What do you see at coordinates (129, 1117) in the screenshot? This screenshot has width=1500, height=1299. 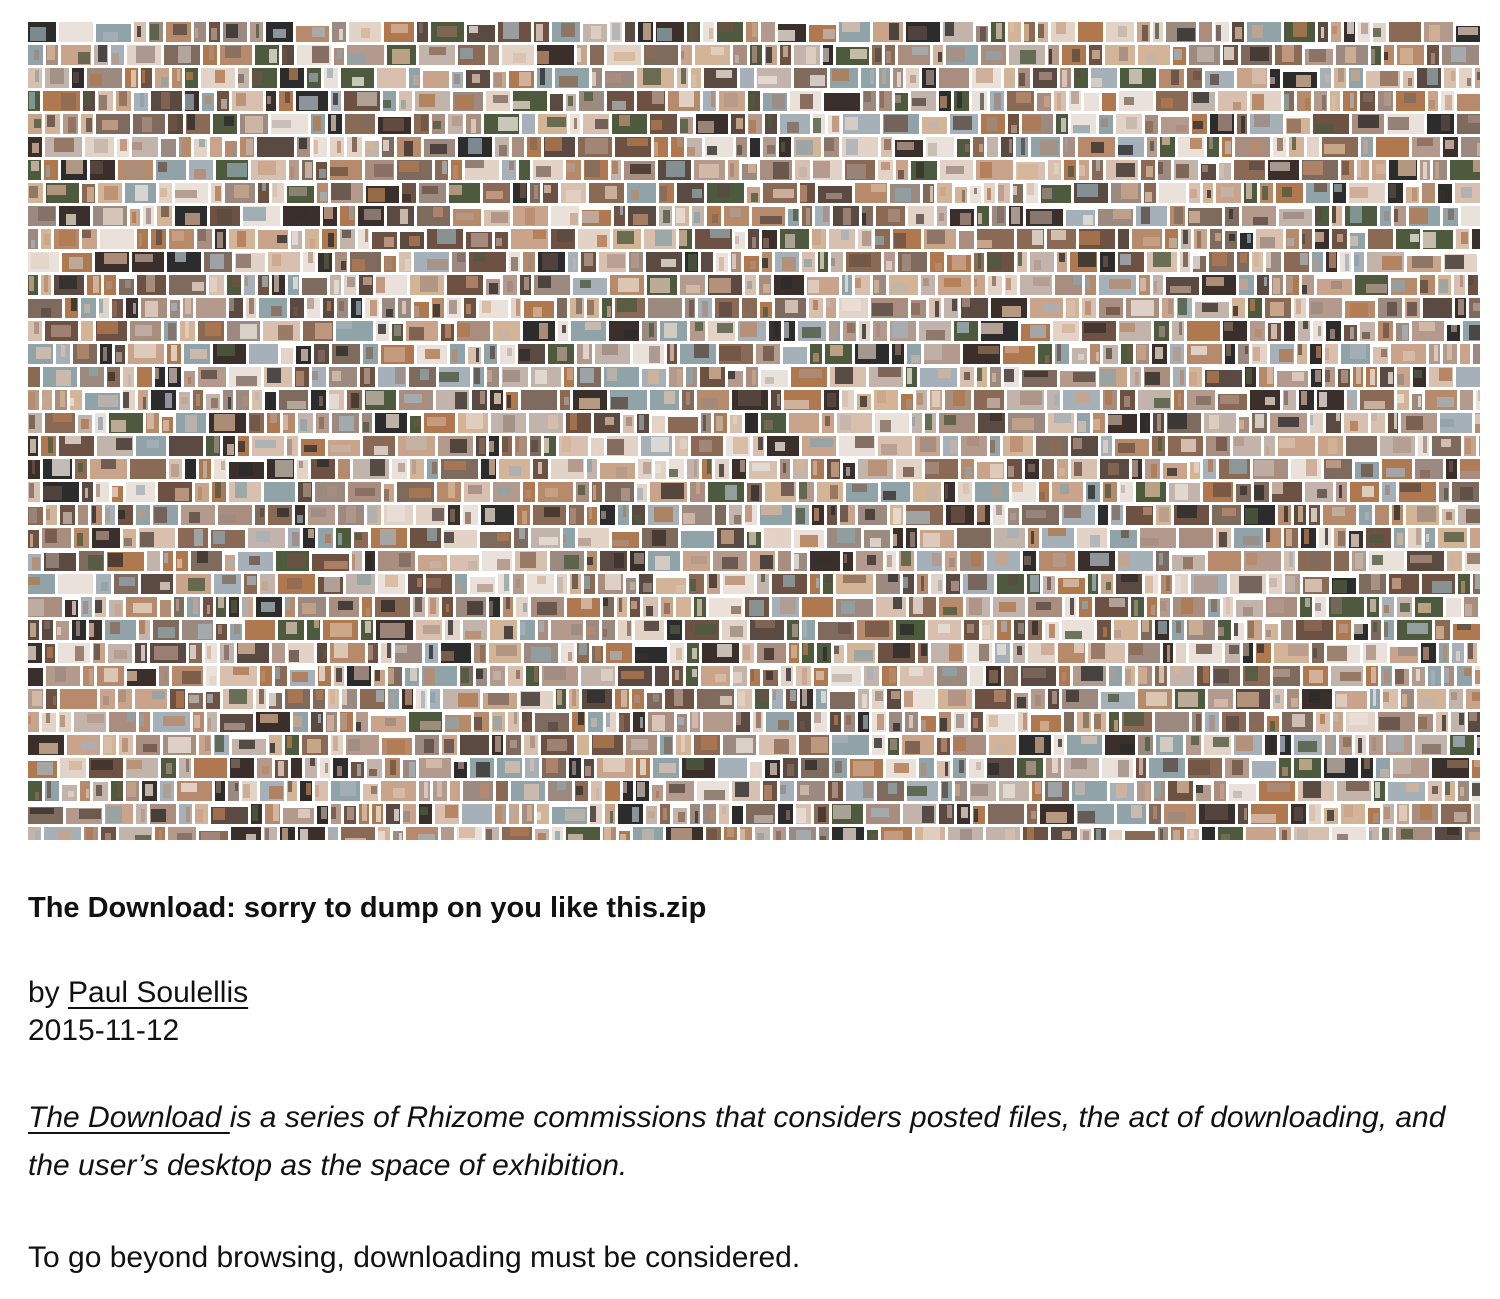 I see `the-download-link: The Download` at bounding box center [129, 1117].